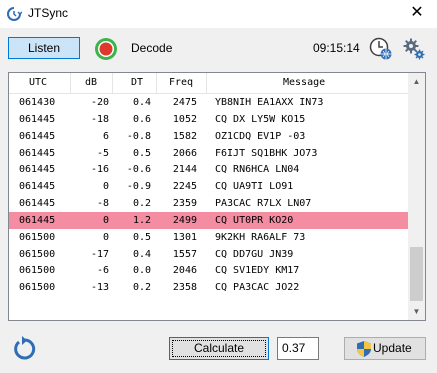 The image size is (437, 373). Describe the element at coordinates (135, 83) in the screenshot. I see `column-header-dt: DT` at that location.